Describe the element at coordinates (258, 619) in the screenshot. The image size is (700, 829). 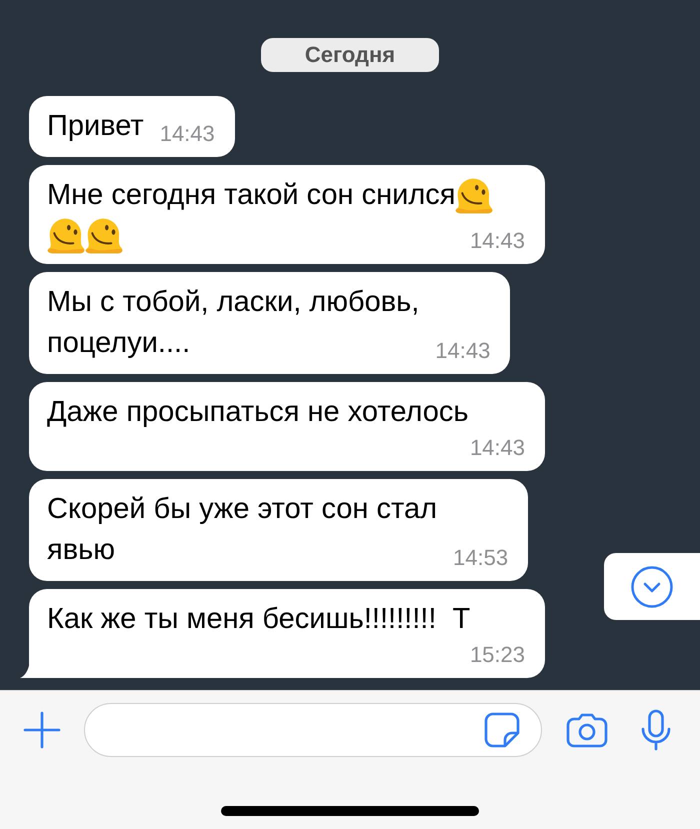
I see `message-text: Как же ты меня бесишь!!!!!!!!! Т` at that location.